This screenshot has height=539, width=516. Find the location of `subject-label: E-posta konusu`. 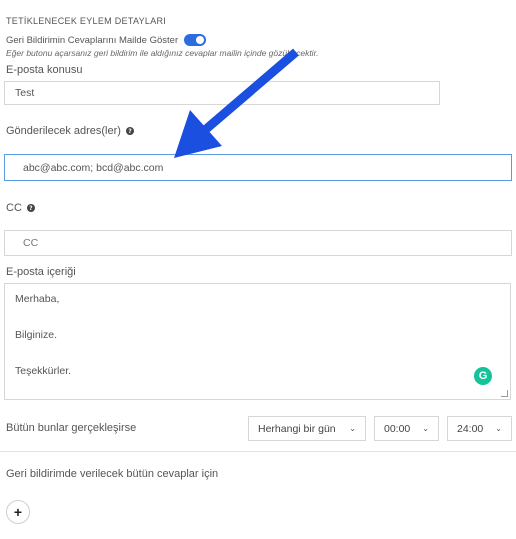

subject-label: E-posta konusu is located at coordinates (44, 70).